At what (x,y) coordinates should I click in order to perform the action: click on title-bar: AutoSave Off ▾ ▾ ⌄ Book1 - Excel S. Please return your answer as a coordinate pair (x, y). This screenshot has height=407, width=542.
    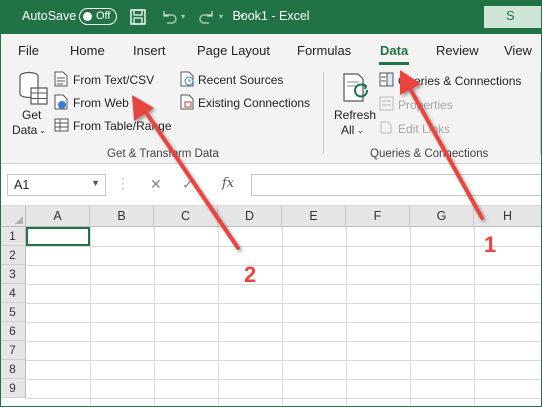
    Looking at the image, I should click on (271, 17).